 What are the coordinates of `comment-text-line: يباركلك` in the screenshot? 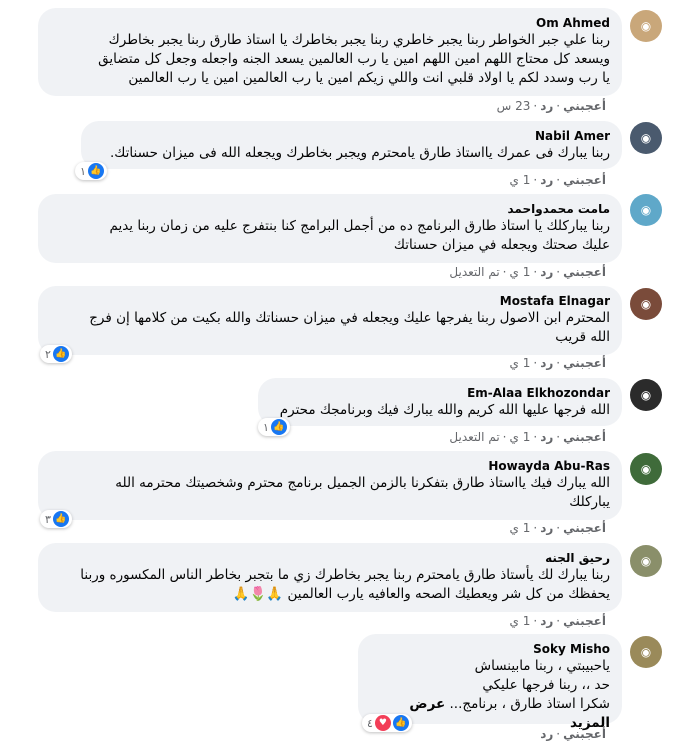 It's located at (589, 502).